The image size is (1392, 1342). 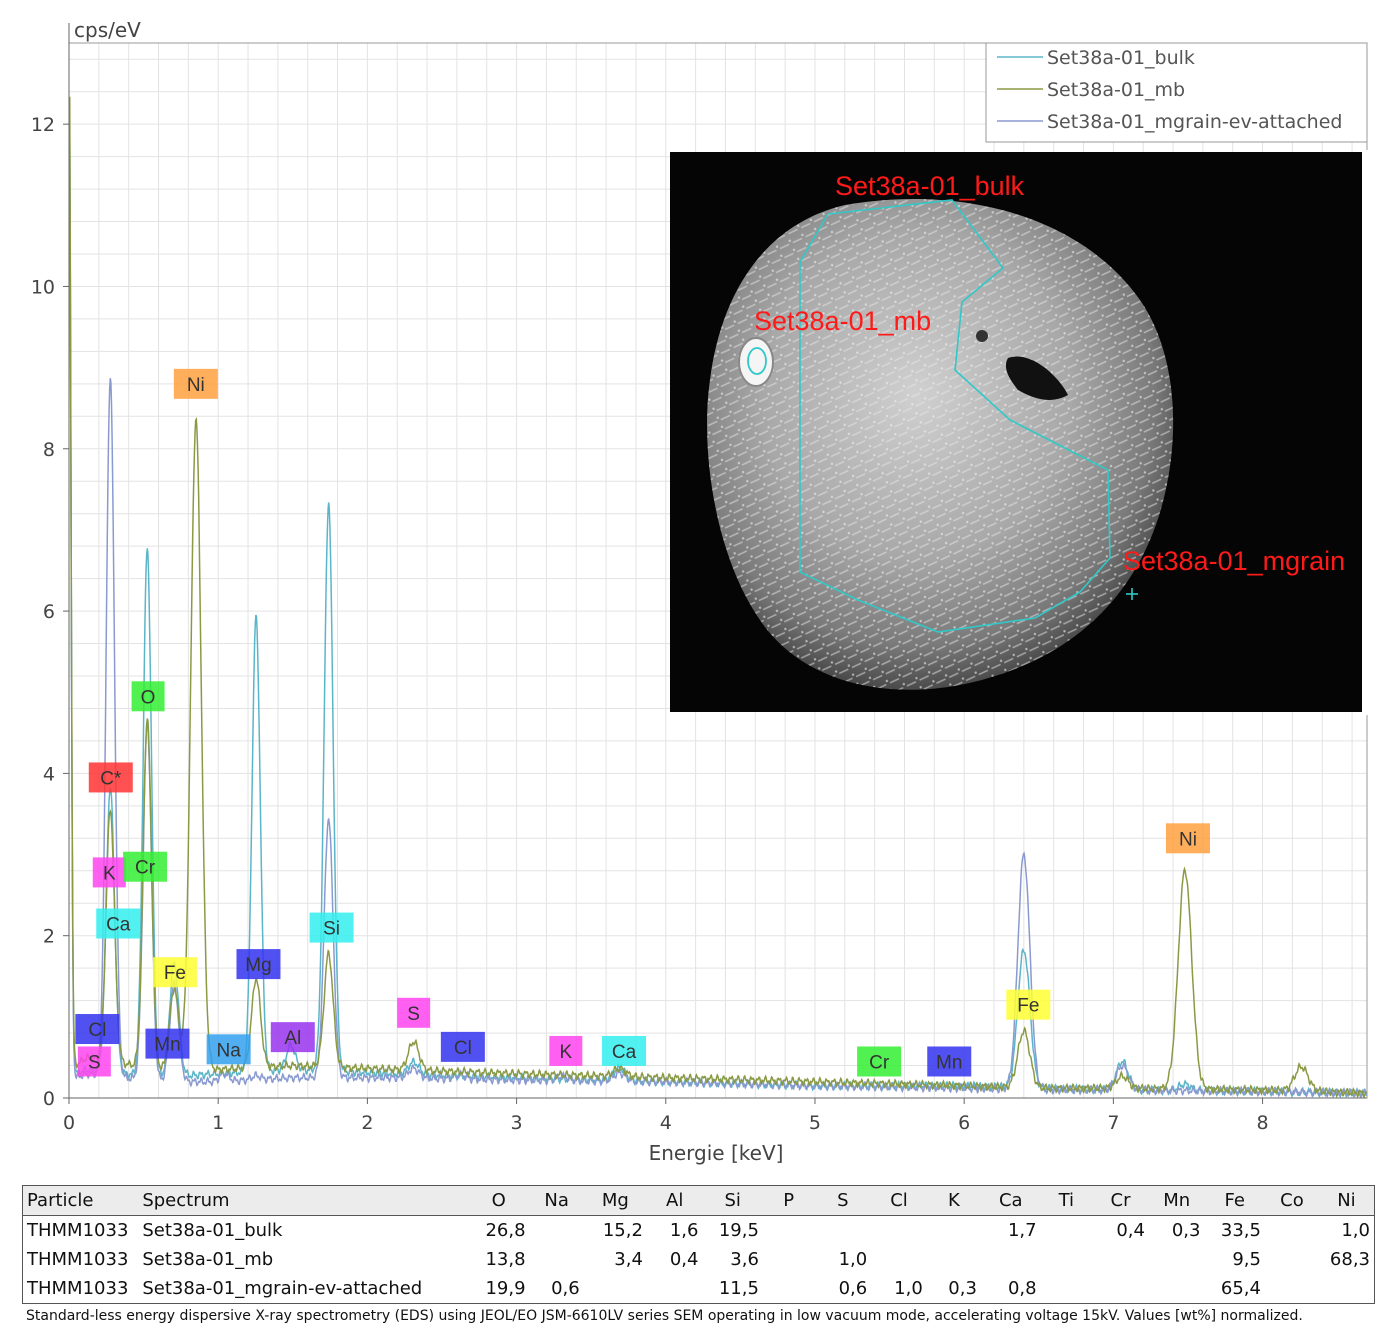 What do you see at coordinates (282, 1288) in the screenshot?
I see `table-cell: Set38a-01_mgrain-ev-attached` at bounding box center [282, 1288].